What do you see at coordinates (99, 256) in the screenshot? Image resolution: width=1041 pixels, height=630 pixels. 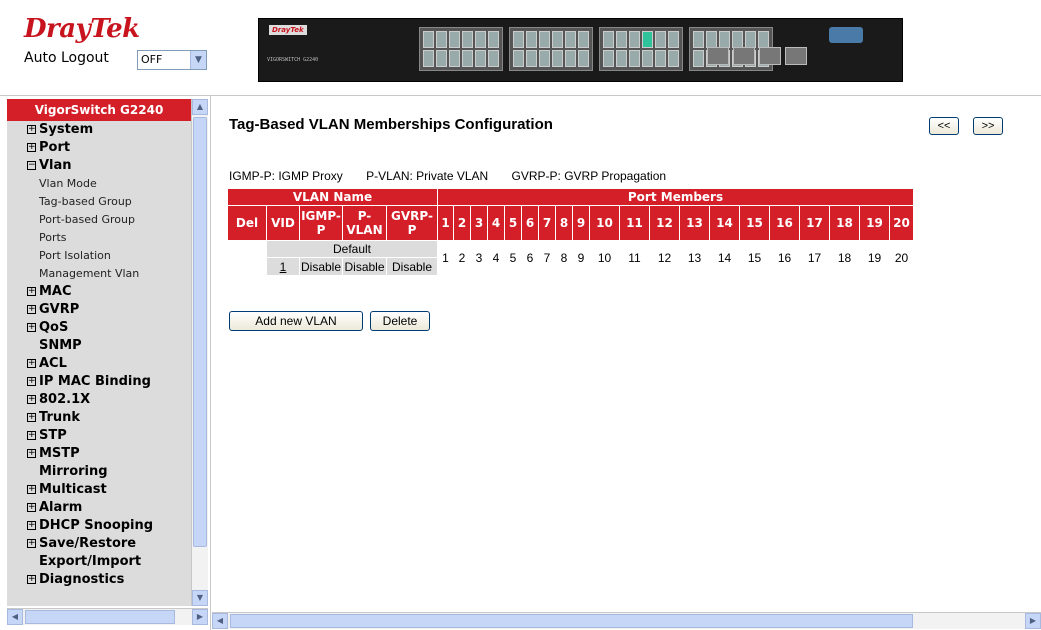 I see `sidebar-item-port-isolation: Port Isolation` at bounding box center [99, 256].